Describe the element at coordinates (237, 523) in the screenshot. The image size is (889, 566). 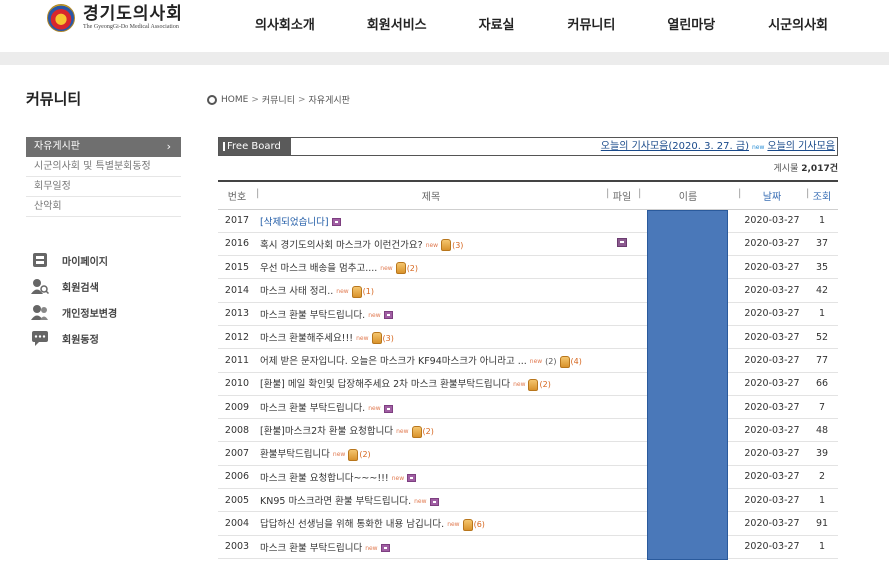
I see `post-number: 2004` at that location.